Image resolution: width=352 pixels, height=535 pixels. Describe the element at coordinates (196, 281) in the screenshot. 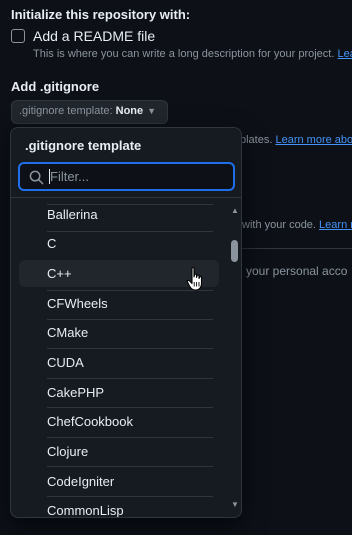

I see `hand-pointer-icon` at that location.